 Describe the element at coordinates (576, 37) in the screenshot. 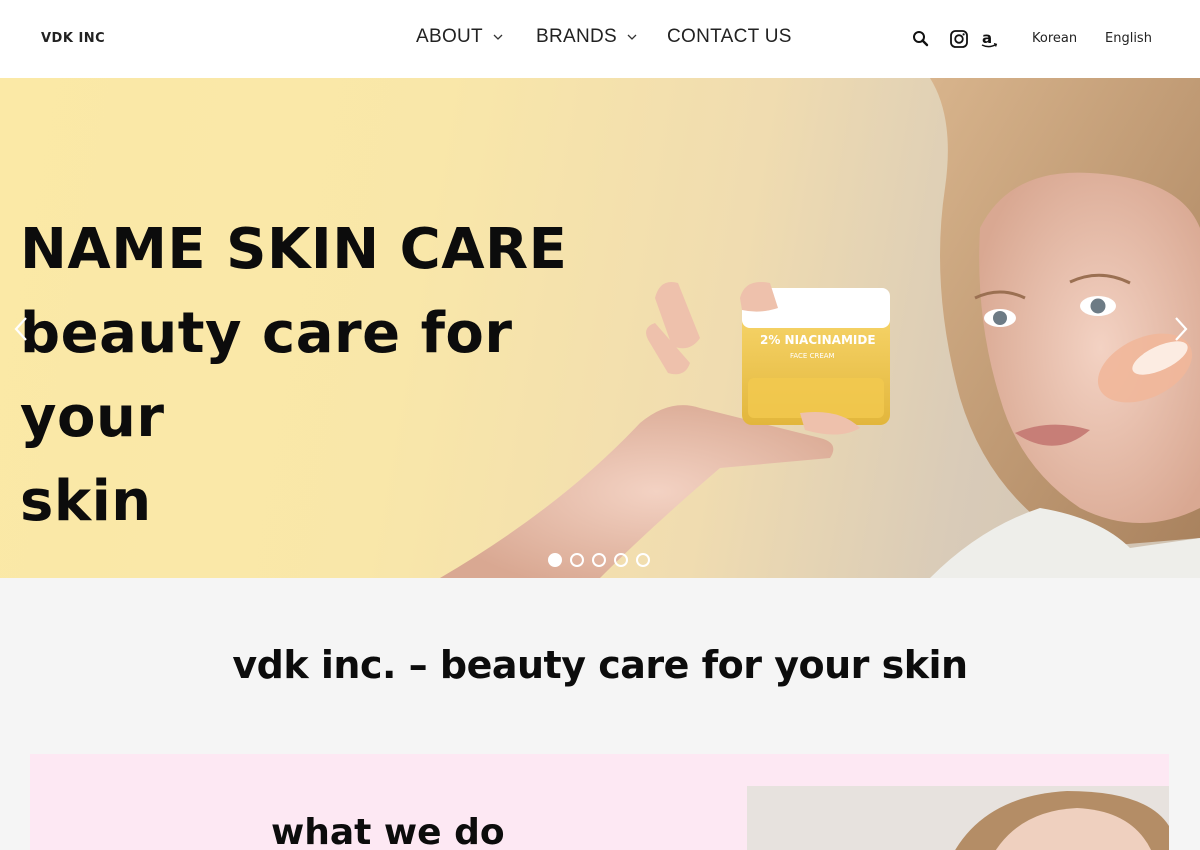

I see `nav-label-brands: BRANDS` at that location.